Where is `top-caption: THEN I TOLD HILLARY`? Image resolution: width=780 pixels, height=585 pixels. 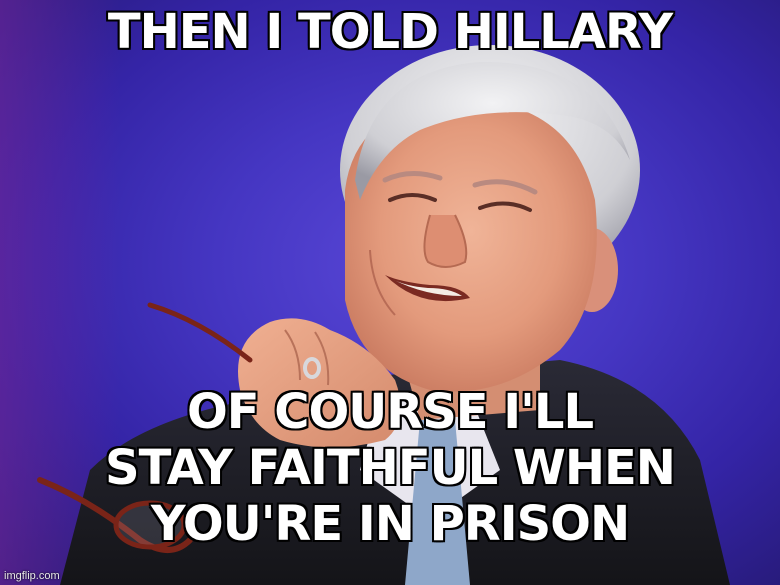 top-caption: THEN I TOLD HILLARY is located at coordinates (390, 32).